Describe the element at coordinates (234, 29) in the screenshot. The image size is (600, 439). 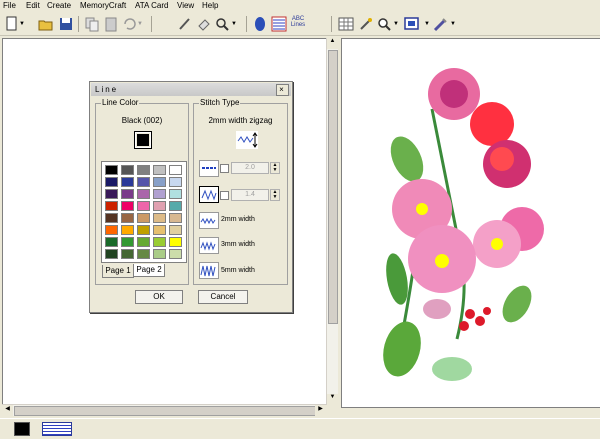
I see `zoom-dropdown-icon: ▼` at that location.